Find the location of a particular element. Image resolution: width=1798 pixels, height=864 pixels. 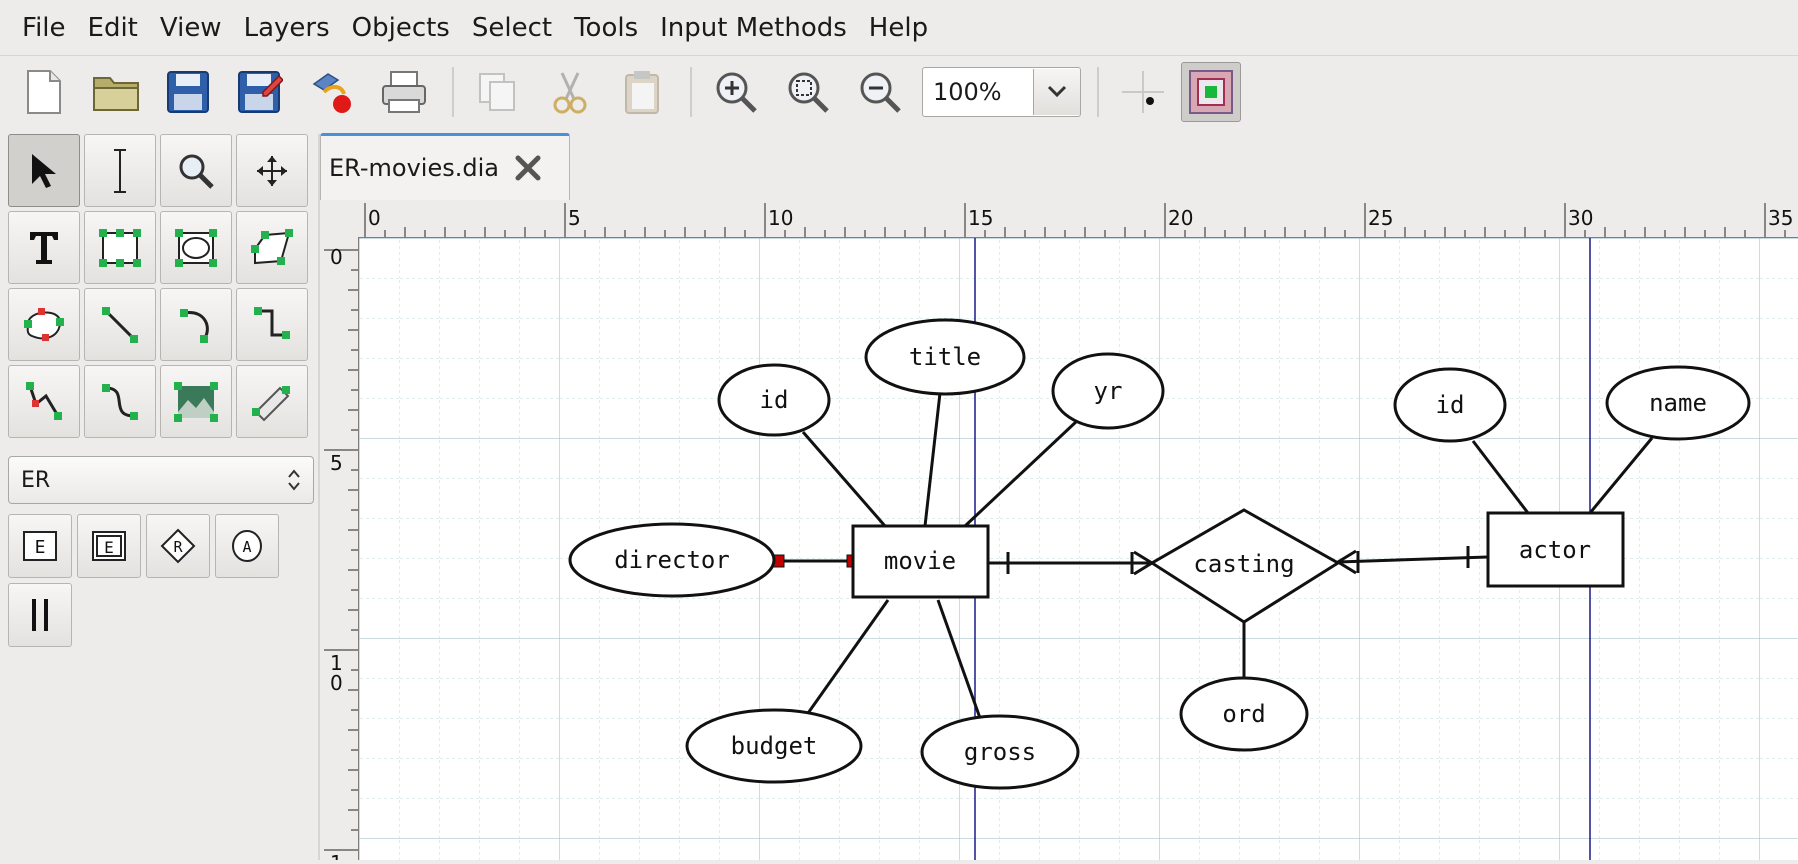

attribute-yr: yr is located at coordinates (1108, 391).